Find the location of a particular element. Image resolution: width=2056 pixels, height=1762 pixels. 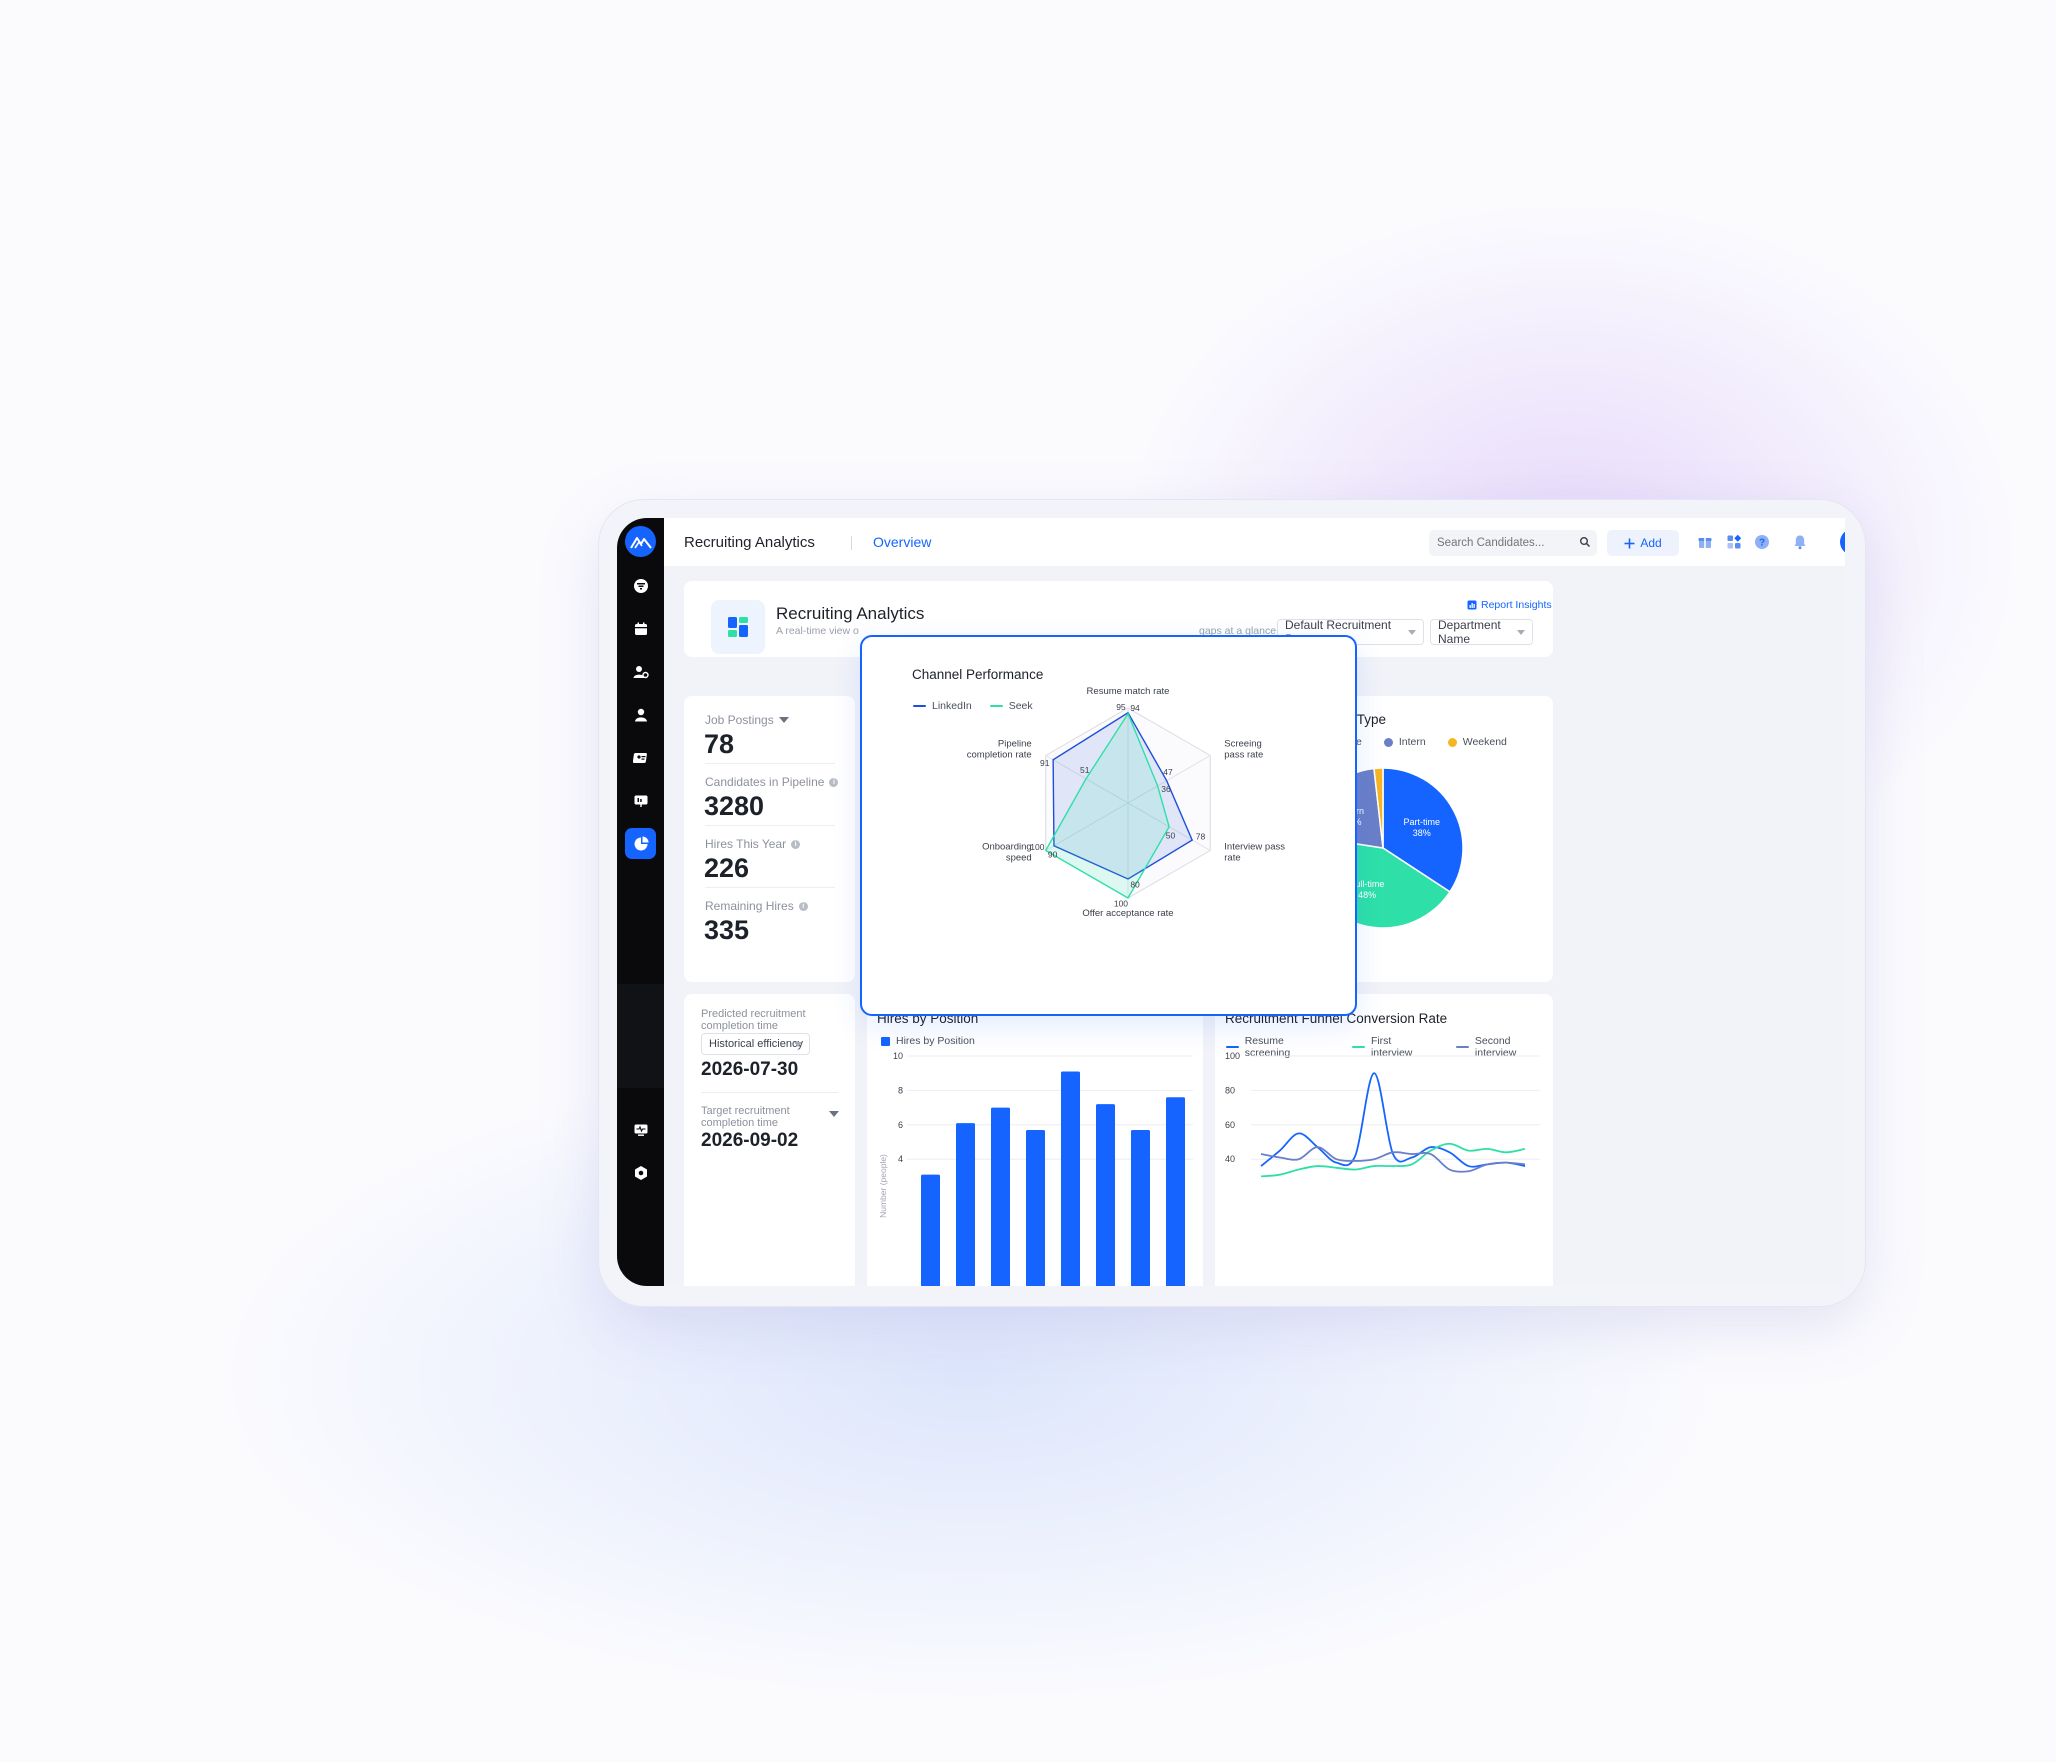

stat-label-text: Remaining Hires is located at coordinates (749, 906).